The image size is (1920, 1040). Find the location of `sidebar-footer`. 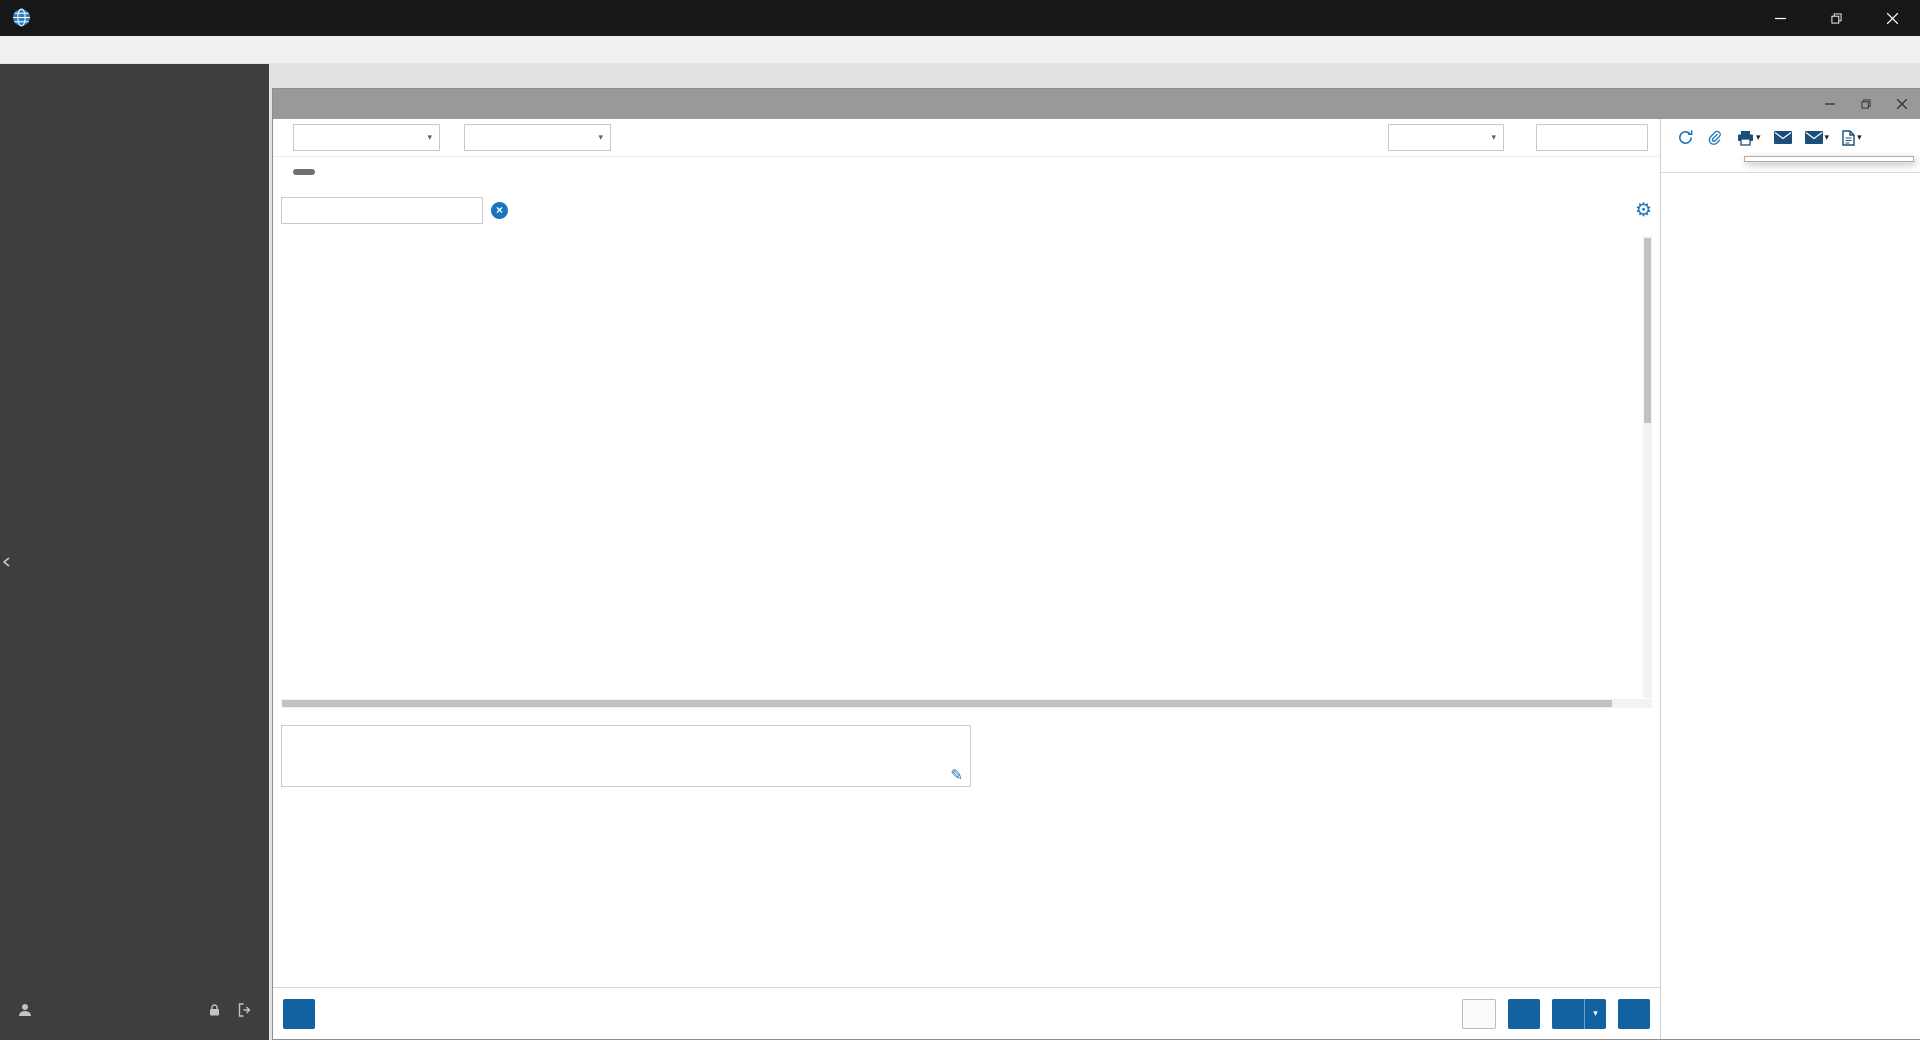

sidebar-footer is located at coordinates (134, 1017).